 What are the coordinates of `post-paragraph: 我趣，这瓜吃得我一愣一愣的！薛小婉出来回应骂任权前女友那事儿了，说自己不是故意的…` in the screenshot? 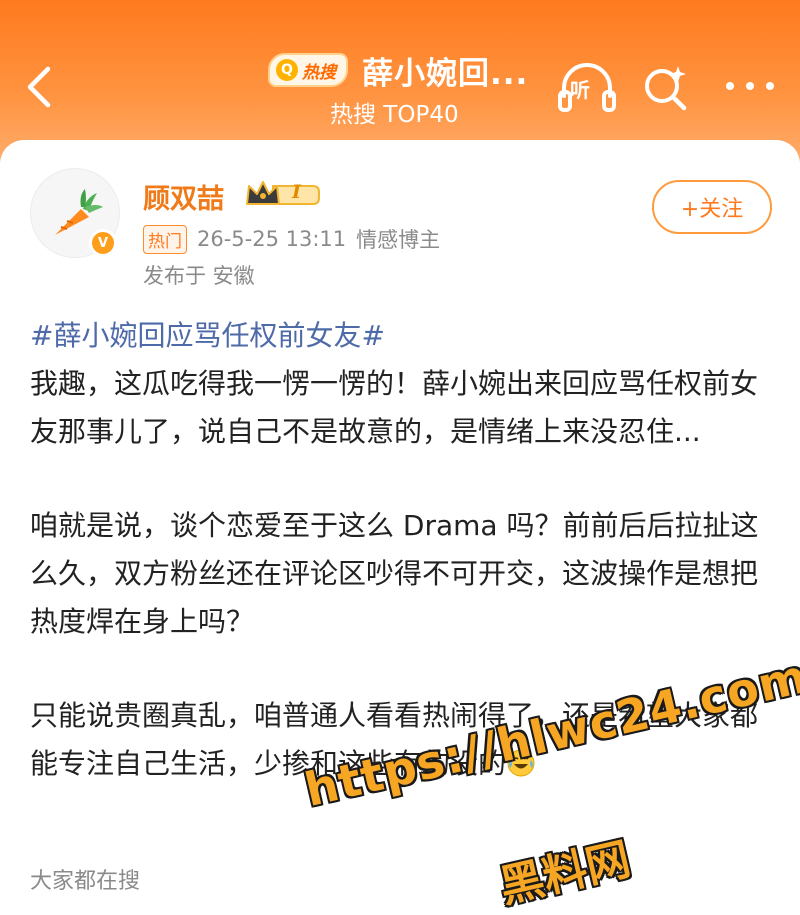 It's located at (394, 407).